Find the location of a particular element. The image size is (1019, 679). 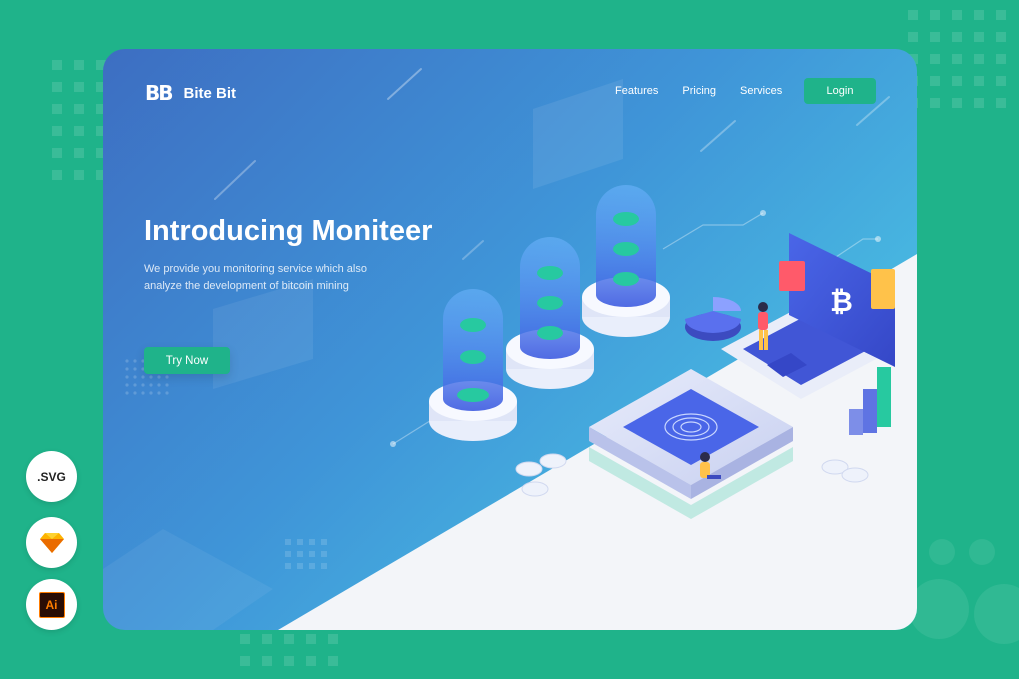

laptop: ₿ is located at coordinates (808, 316).